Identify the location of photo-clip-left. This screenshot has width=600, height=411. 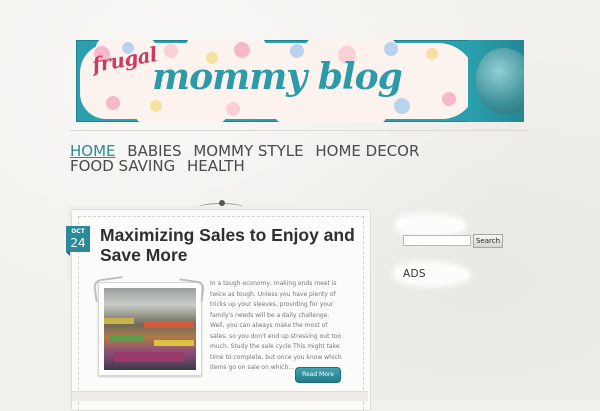
(109, 289).